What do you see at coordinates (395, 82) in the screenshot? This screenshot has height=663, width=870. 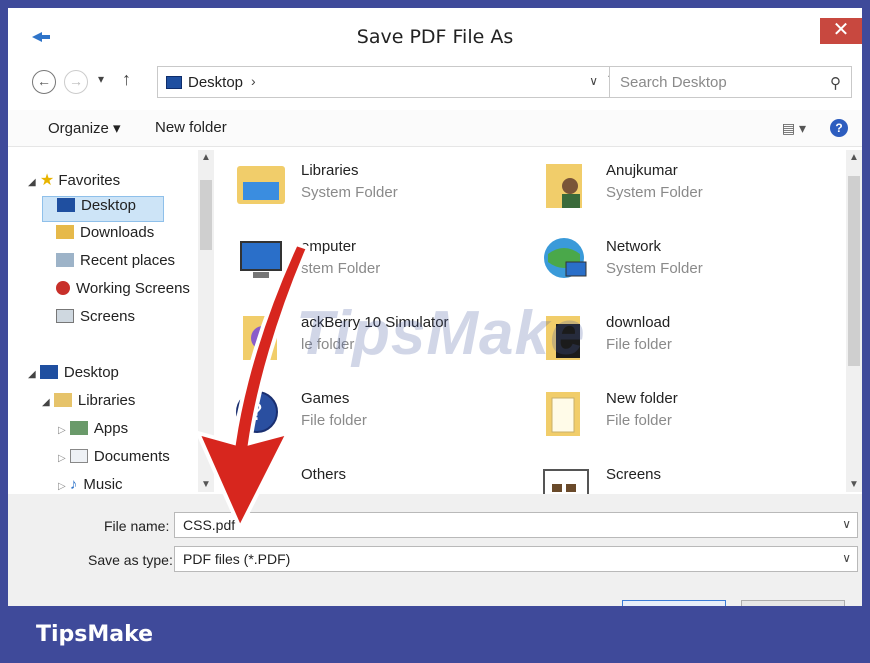 I see `address-bar: Desktop › ∨ ↻` at bounding box center [395, 82].